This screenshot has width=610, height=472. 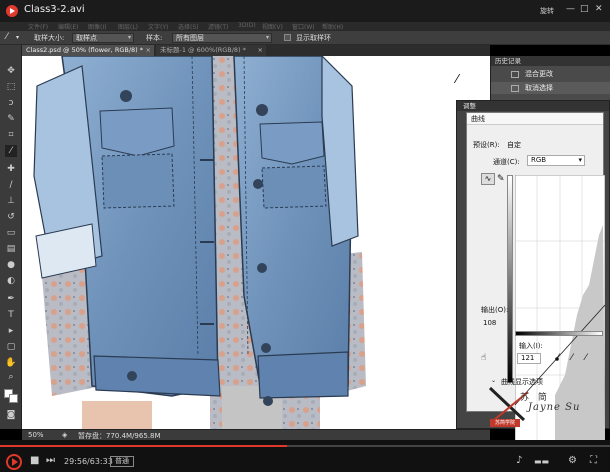 I want to click on next-icon: ⏭, so click(x=50, y=460).